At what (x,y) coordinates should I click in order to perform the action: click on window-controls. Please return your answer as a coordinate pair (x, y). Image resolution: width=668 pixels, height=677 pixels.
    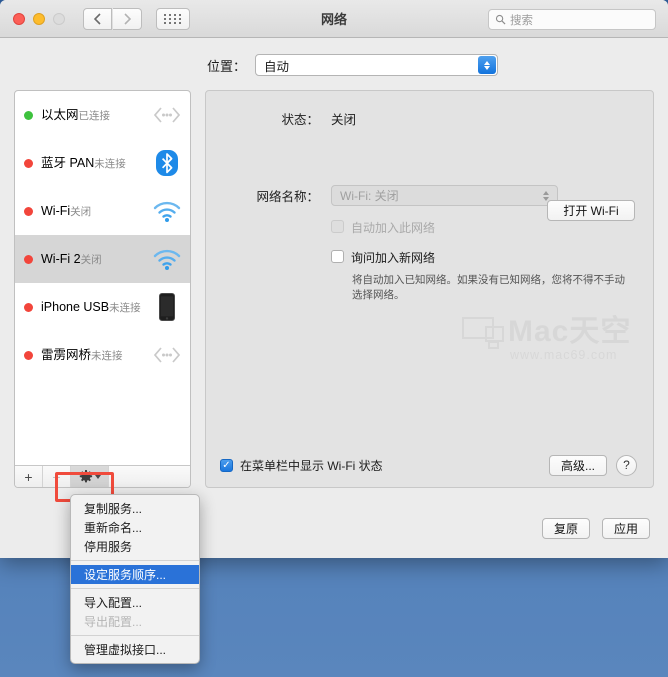
    Looking at the image, I should click on (39, 18).